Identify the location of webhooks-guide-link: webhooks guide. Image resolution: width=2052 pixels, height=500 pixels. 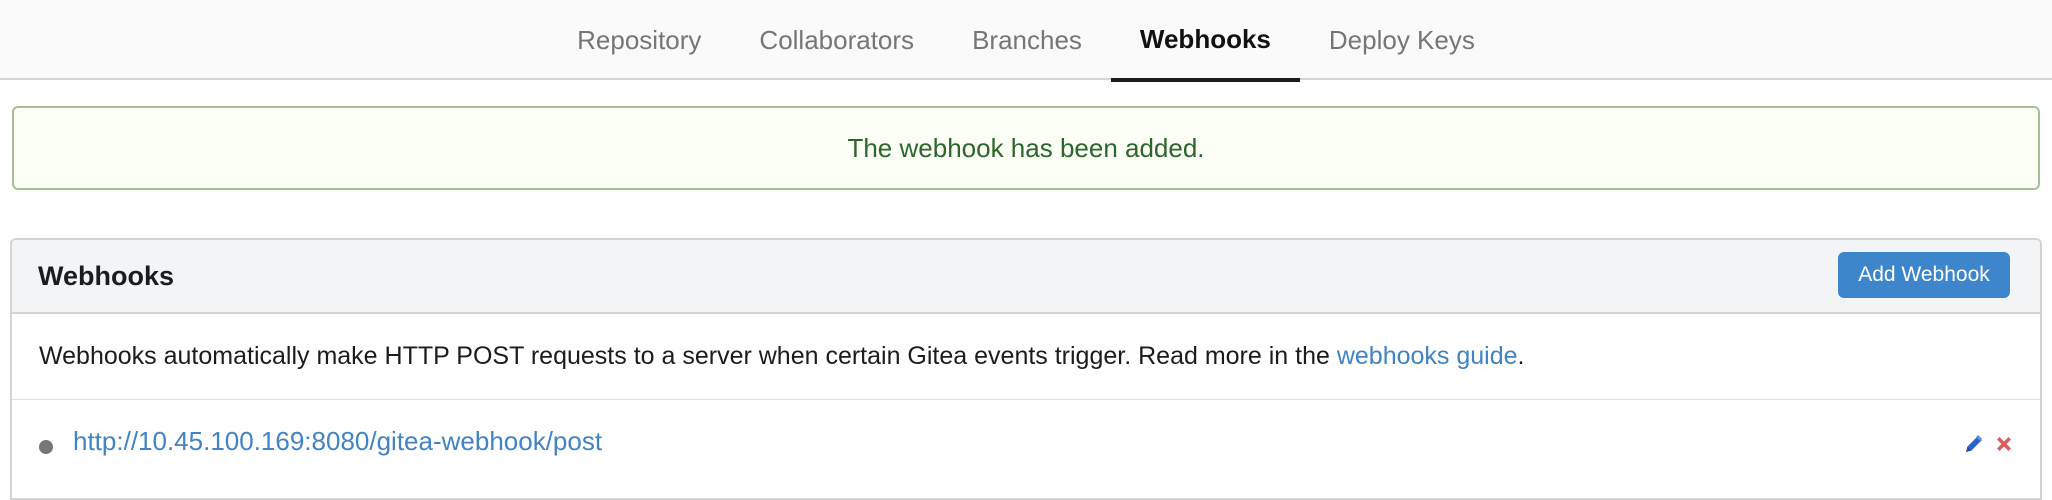
(1427, 356).